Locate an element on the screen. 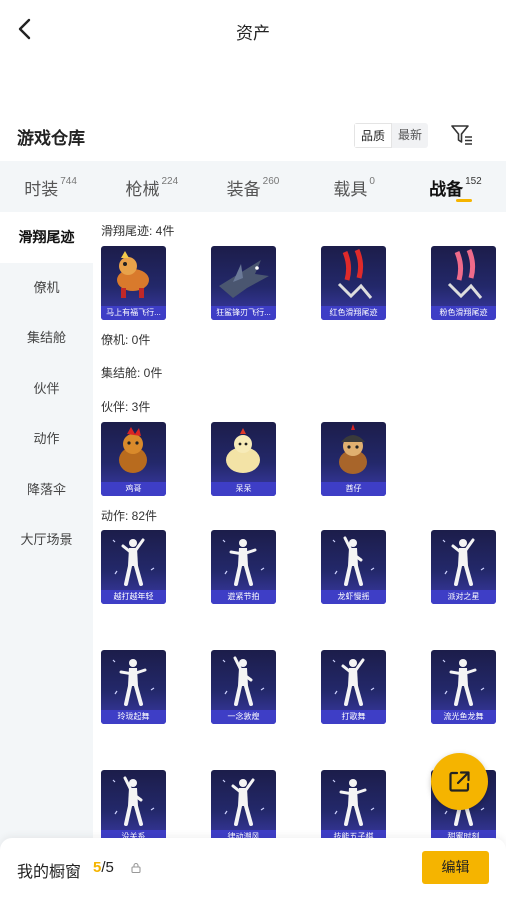 The width and height of the screenshot is (506, 897). sidebar-item-wingman: 僚机 is located at coordinates (46, 288).